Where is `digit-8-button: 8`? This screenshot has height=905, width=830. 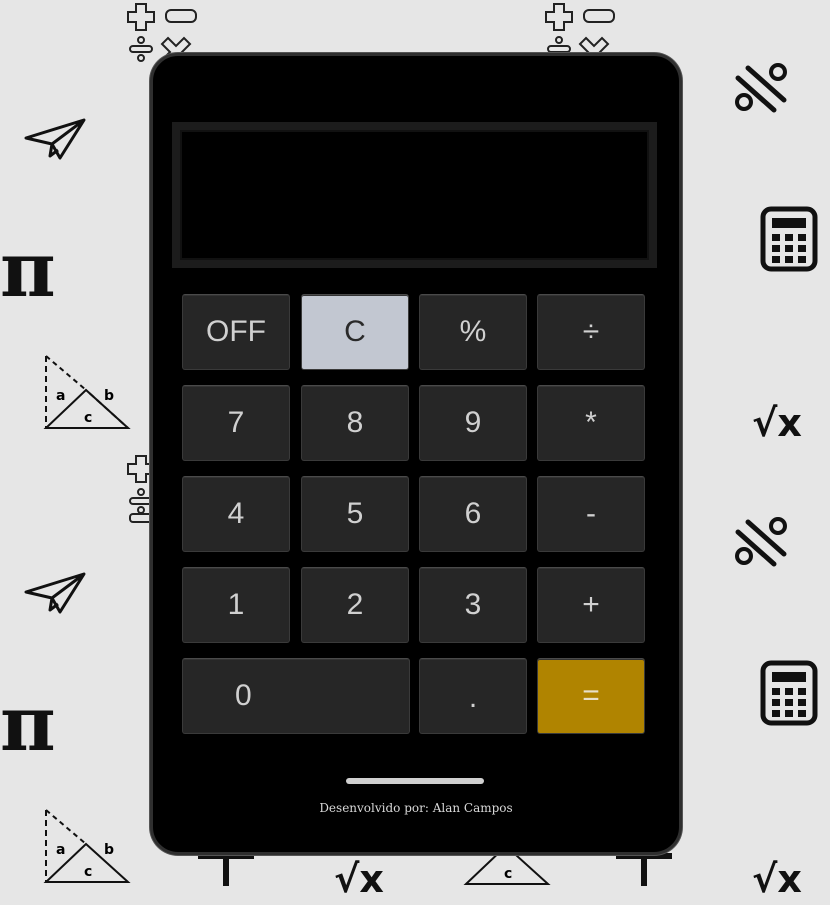
digit-8-button: 8 is located at coordinates (355, 423).